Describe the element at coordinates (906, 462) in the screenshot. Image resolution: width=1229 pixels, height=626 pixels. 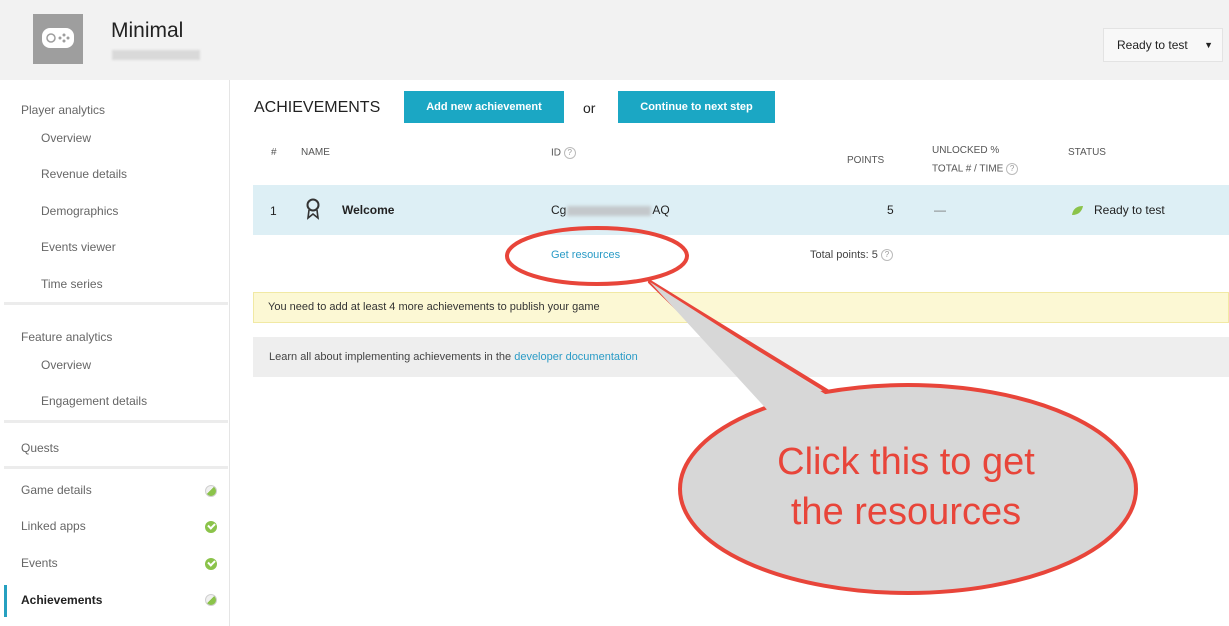
I see `callout-line-1: Click this to get` at that location.